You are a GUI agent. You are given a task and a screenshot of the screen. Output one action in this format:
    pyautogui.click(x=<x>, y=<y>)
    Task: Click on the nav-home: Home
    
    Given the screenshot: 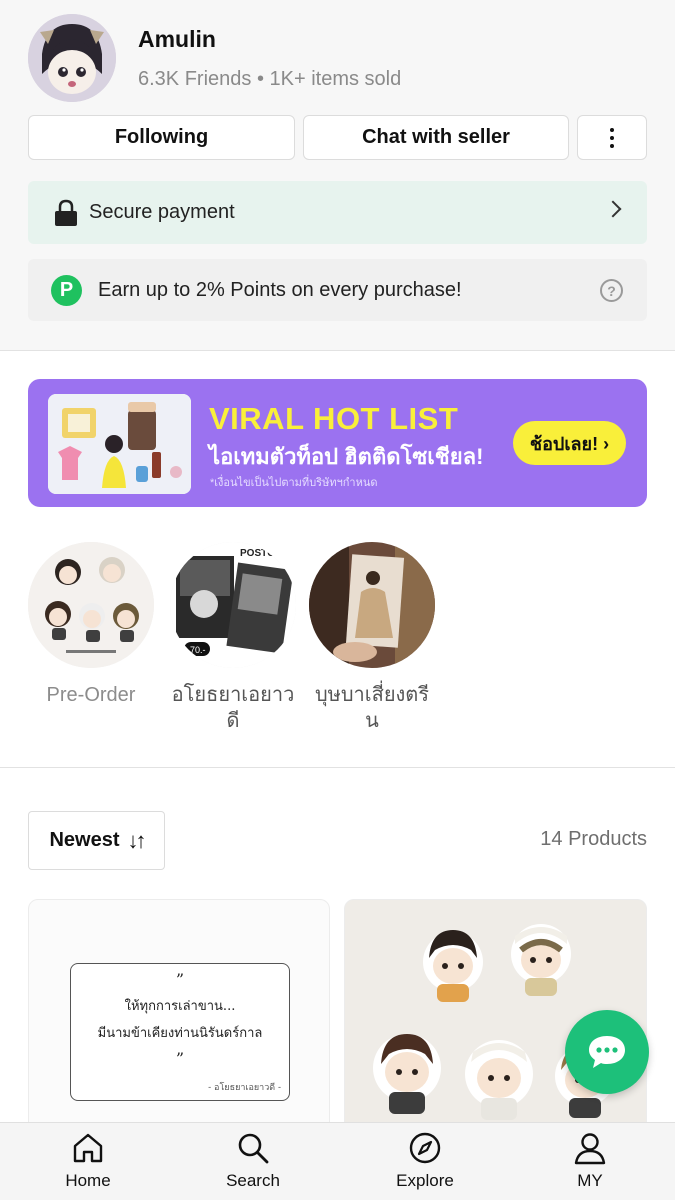 What is the action you would take?
    pyautogui.click(x=88, y=1161)
    